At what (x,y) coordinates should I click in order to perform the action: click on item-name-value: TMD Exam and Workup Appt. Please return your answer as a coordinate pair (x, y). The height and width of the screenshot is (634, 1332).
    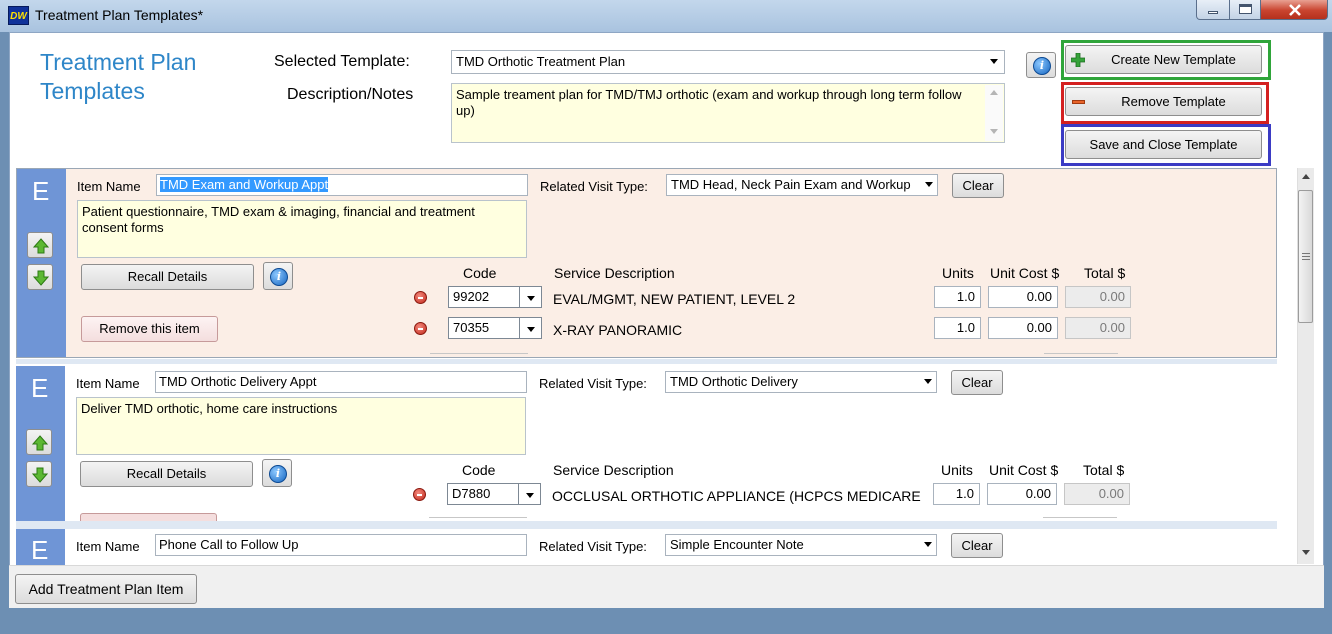
    Looking at the image, I should click on (244, 184).